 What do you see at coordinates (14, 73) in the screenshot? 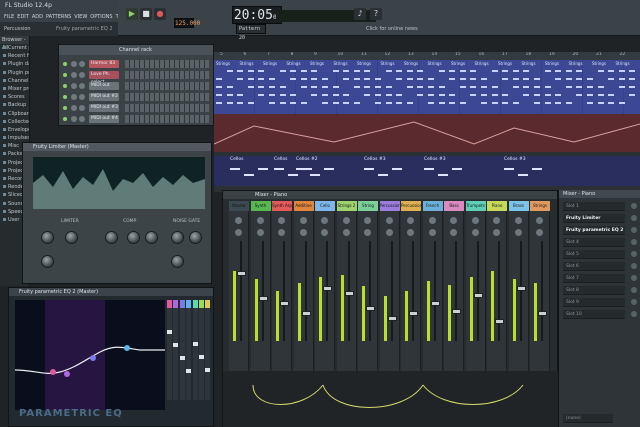
I see `browser-item: Plugin presets` at bounding box center [14, 73].